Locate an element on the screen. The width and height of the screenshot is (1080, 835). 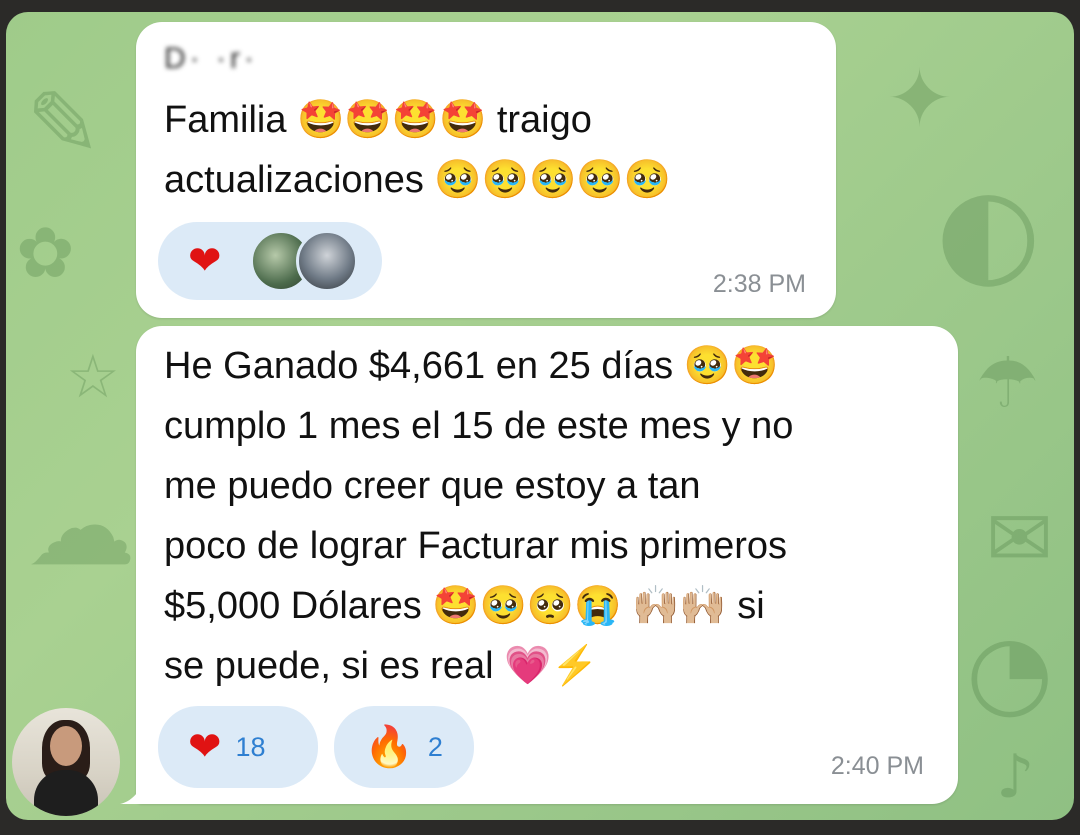
reactor-avatar is located at coordinates (327, 261).